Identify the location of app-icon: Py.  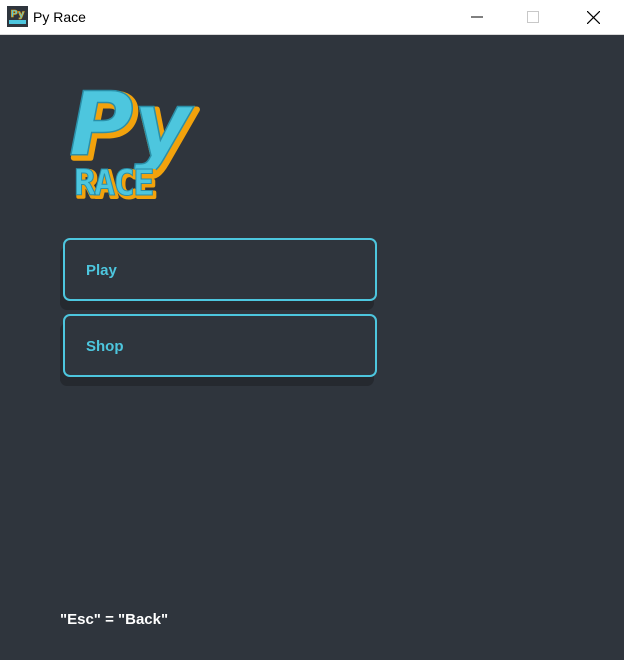
(17, 16).